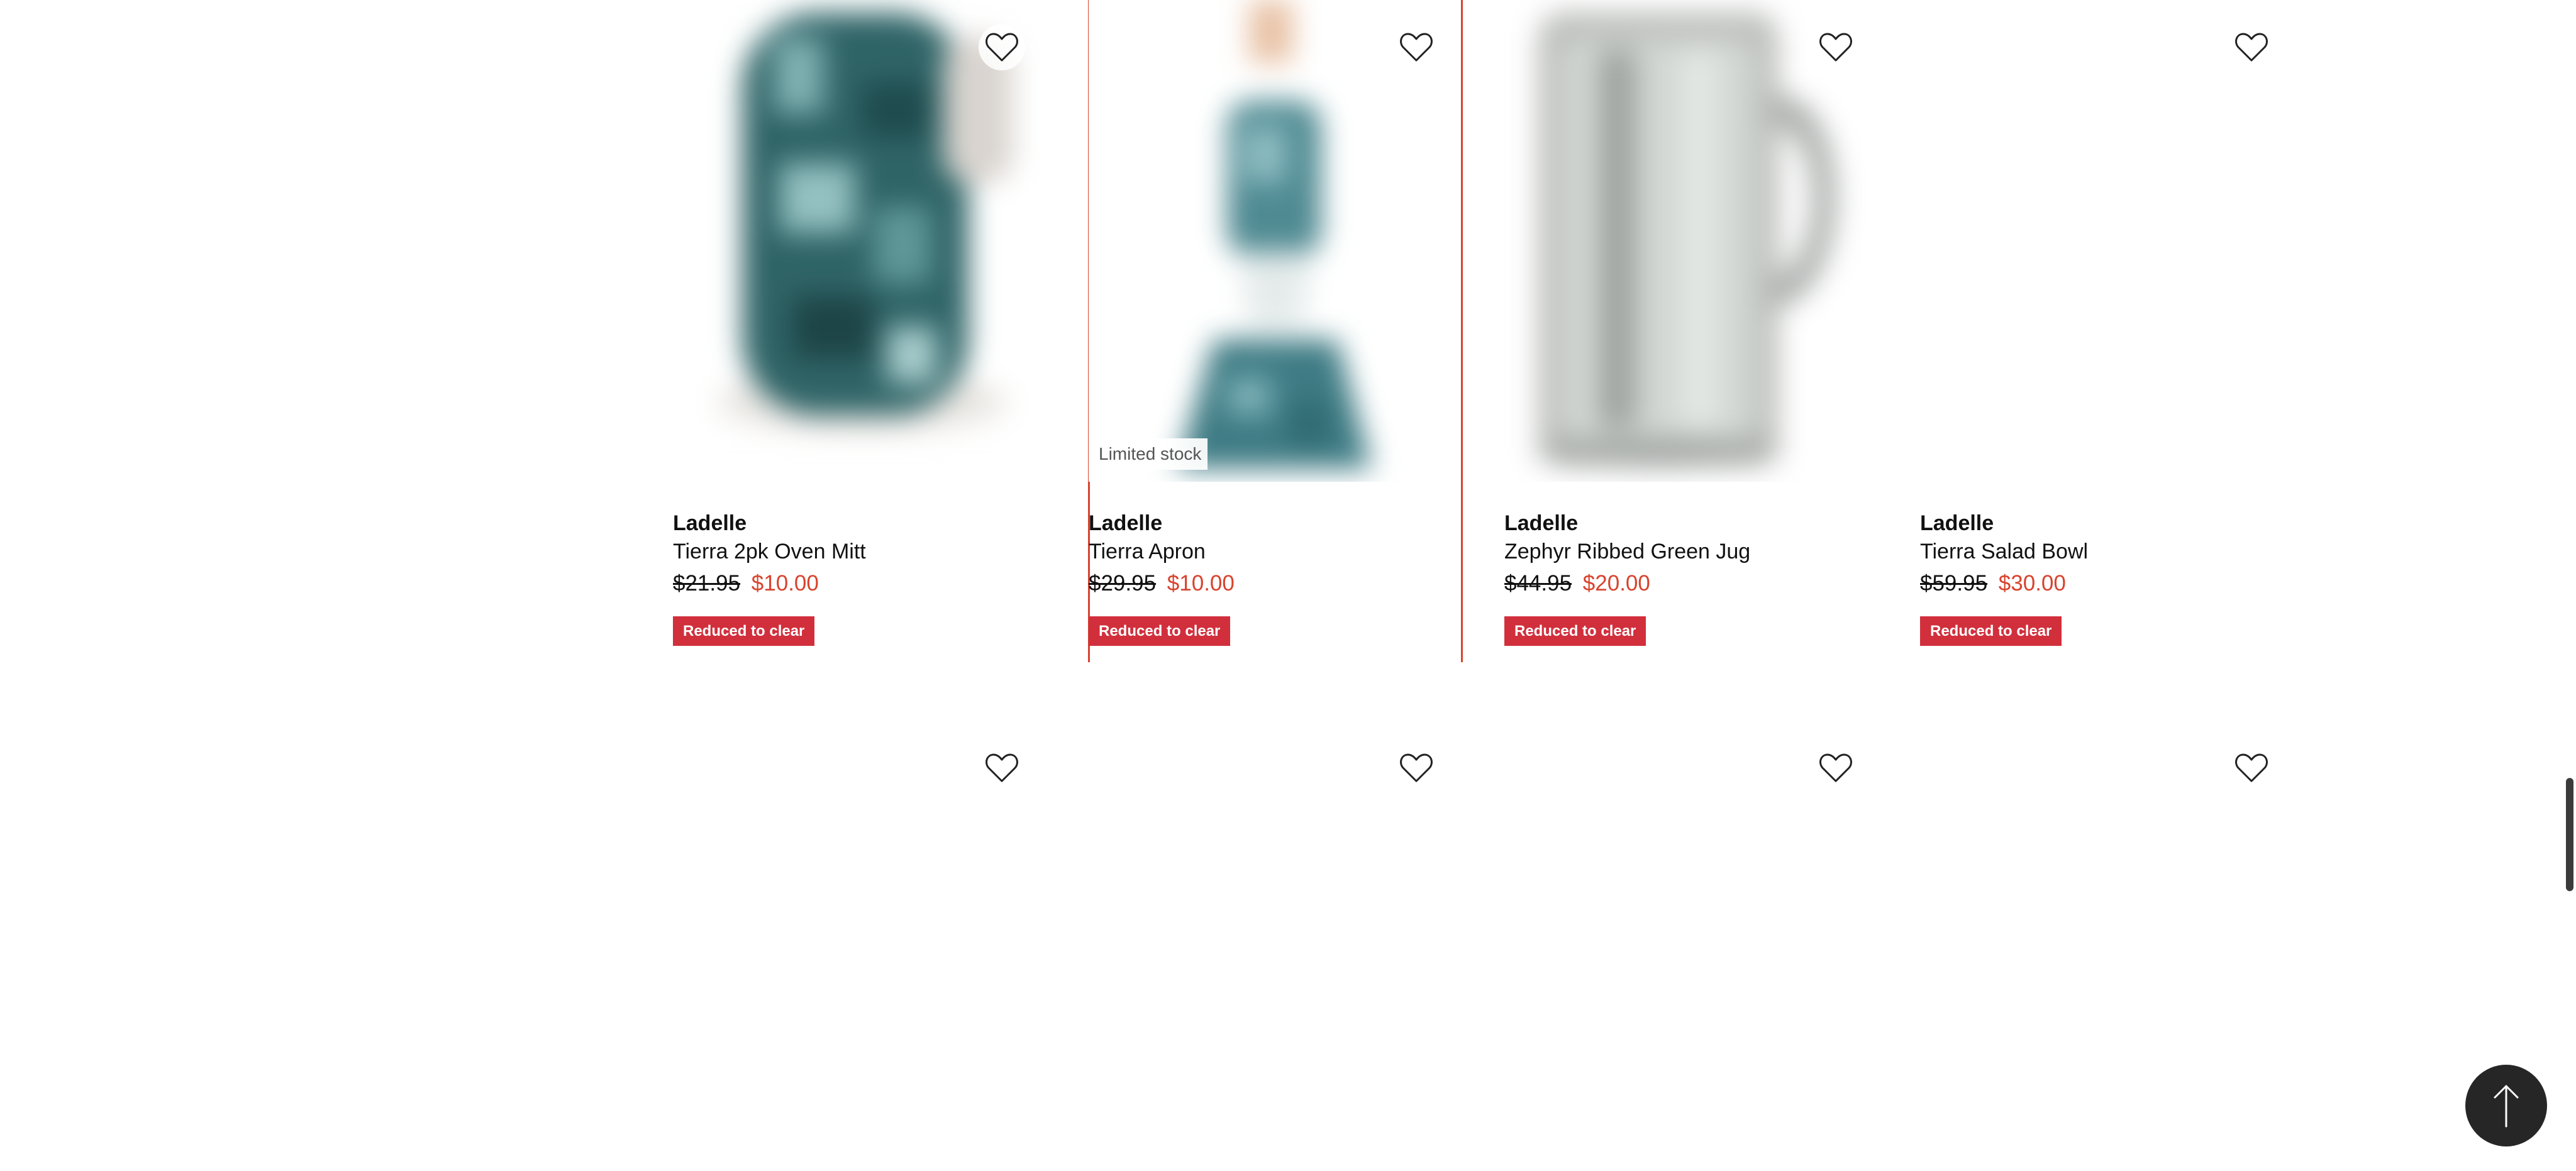 Image resolution: width=2576 pixels, height=1171 pixels. What do you see at coordinates (2107, 584) in the screenshot?
I see `price-row: $59.95 $30.00` at bounding box center [2107, 584].